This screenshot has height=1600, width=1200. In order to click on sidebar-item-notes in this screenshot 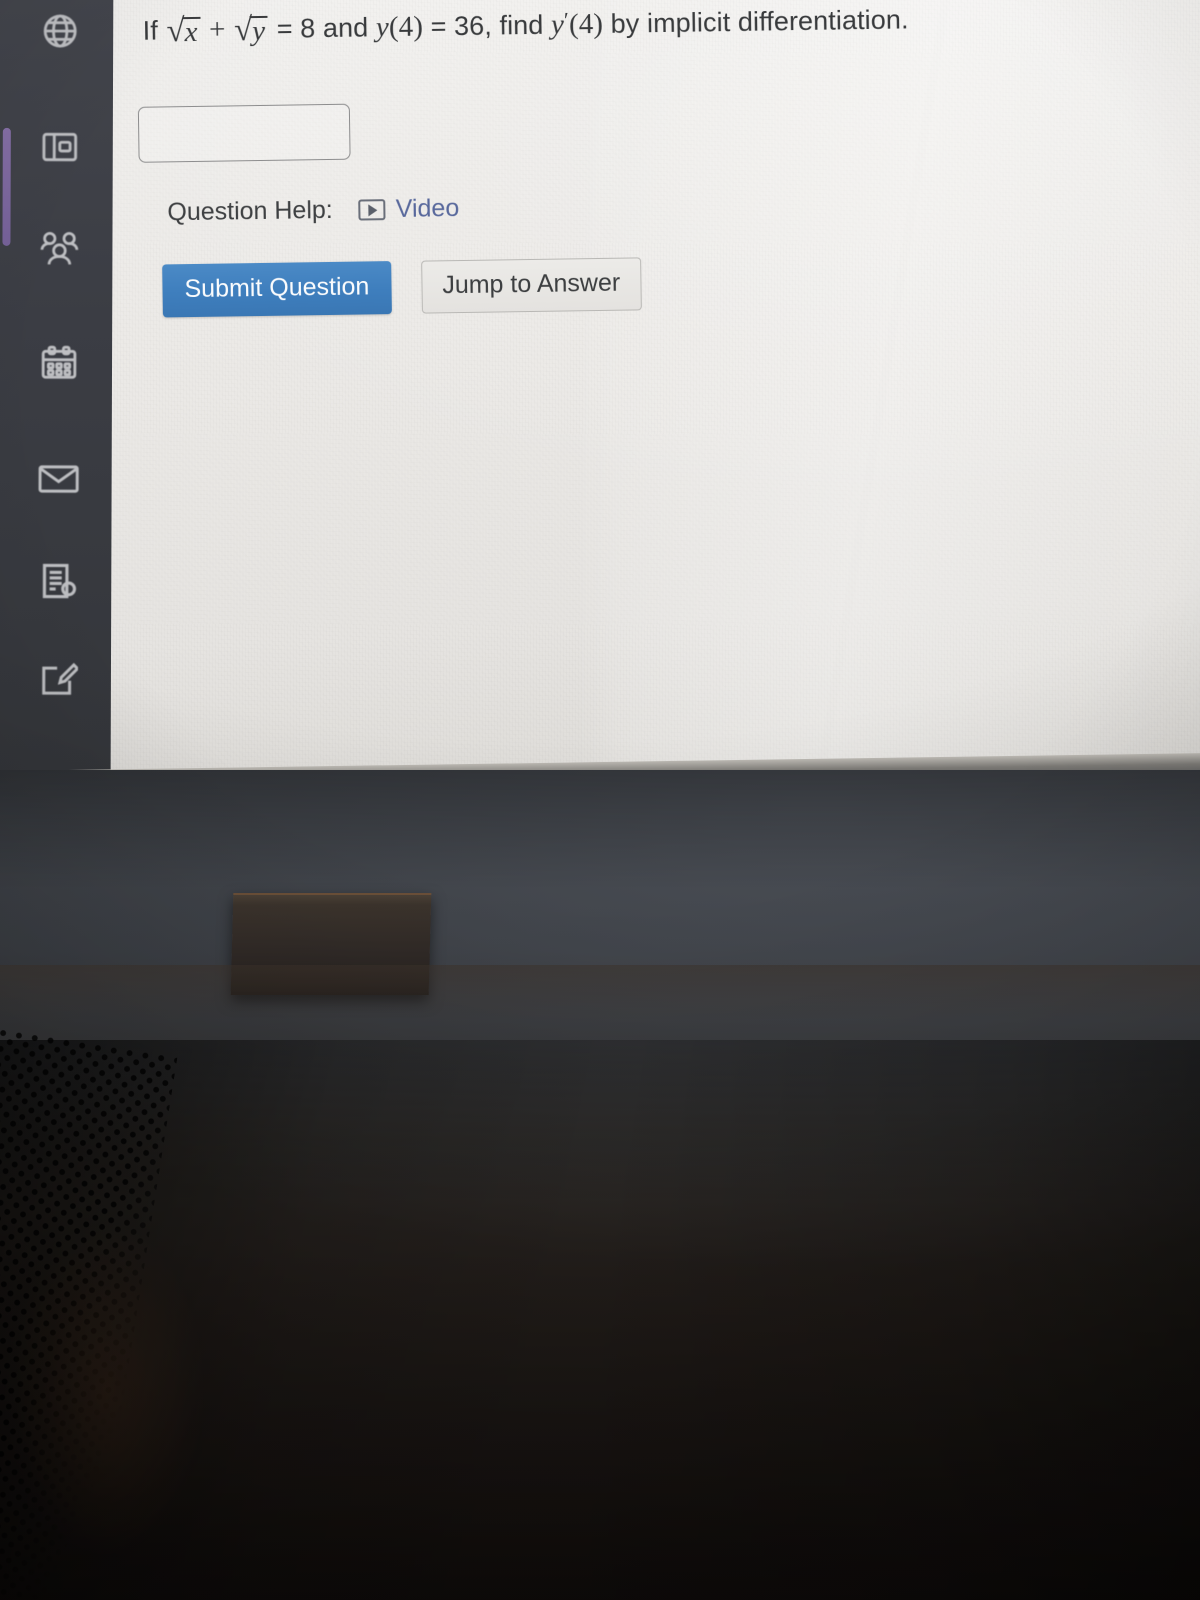, I will do `click(58, 581)`.